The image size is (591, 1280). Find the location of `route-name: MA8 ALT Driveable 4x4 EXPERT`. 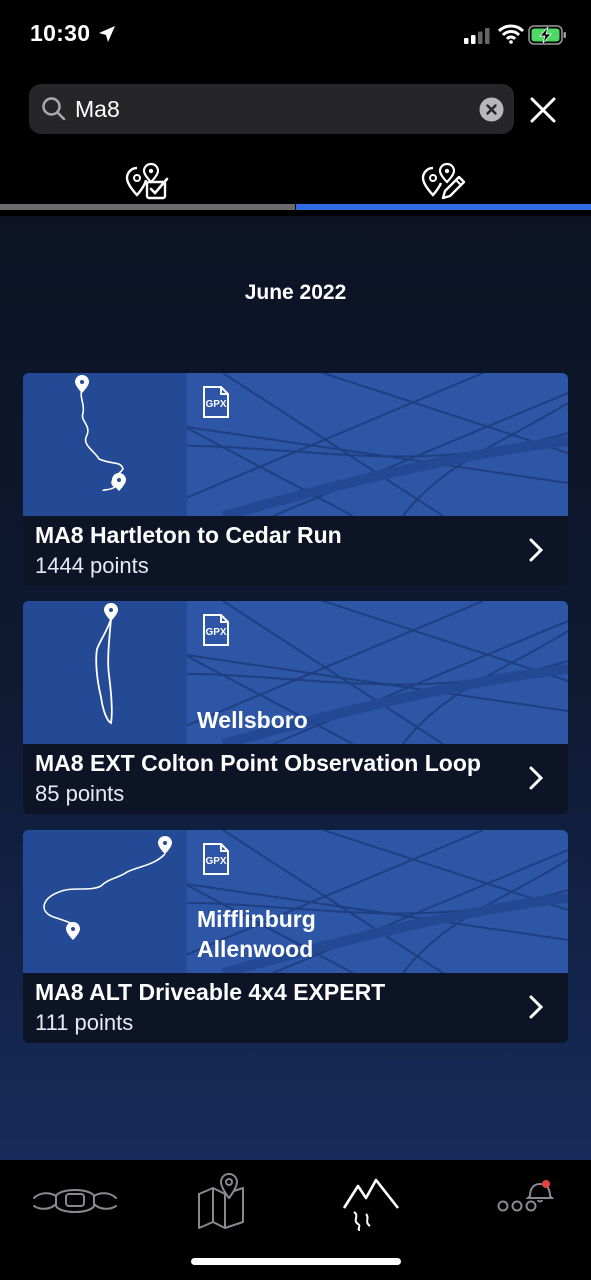

route-name: MA8 ALT Driveable 4x4 EXPERT is located at coordinates (210, 992).